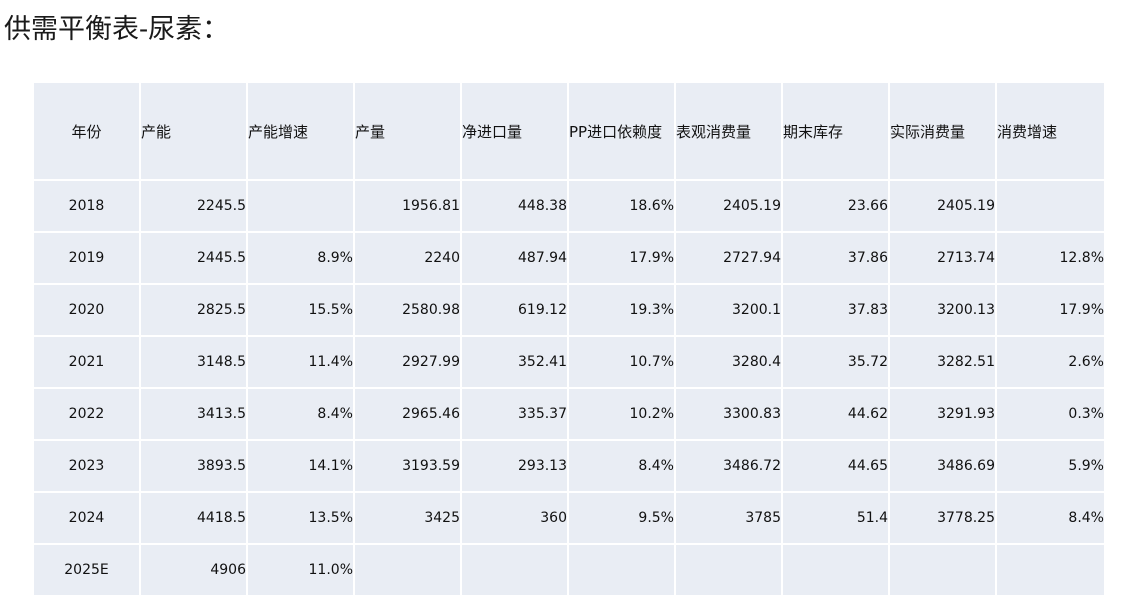 The image size is (1126, 613). What do you see at coordinates (514, 131) in the screenshot?
I see `header-net-import: 净进口量` at bounding box center [514, 131].